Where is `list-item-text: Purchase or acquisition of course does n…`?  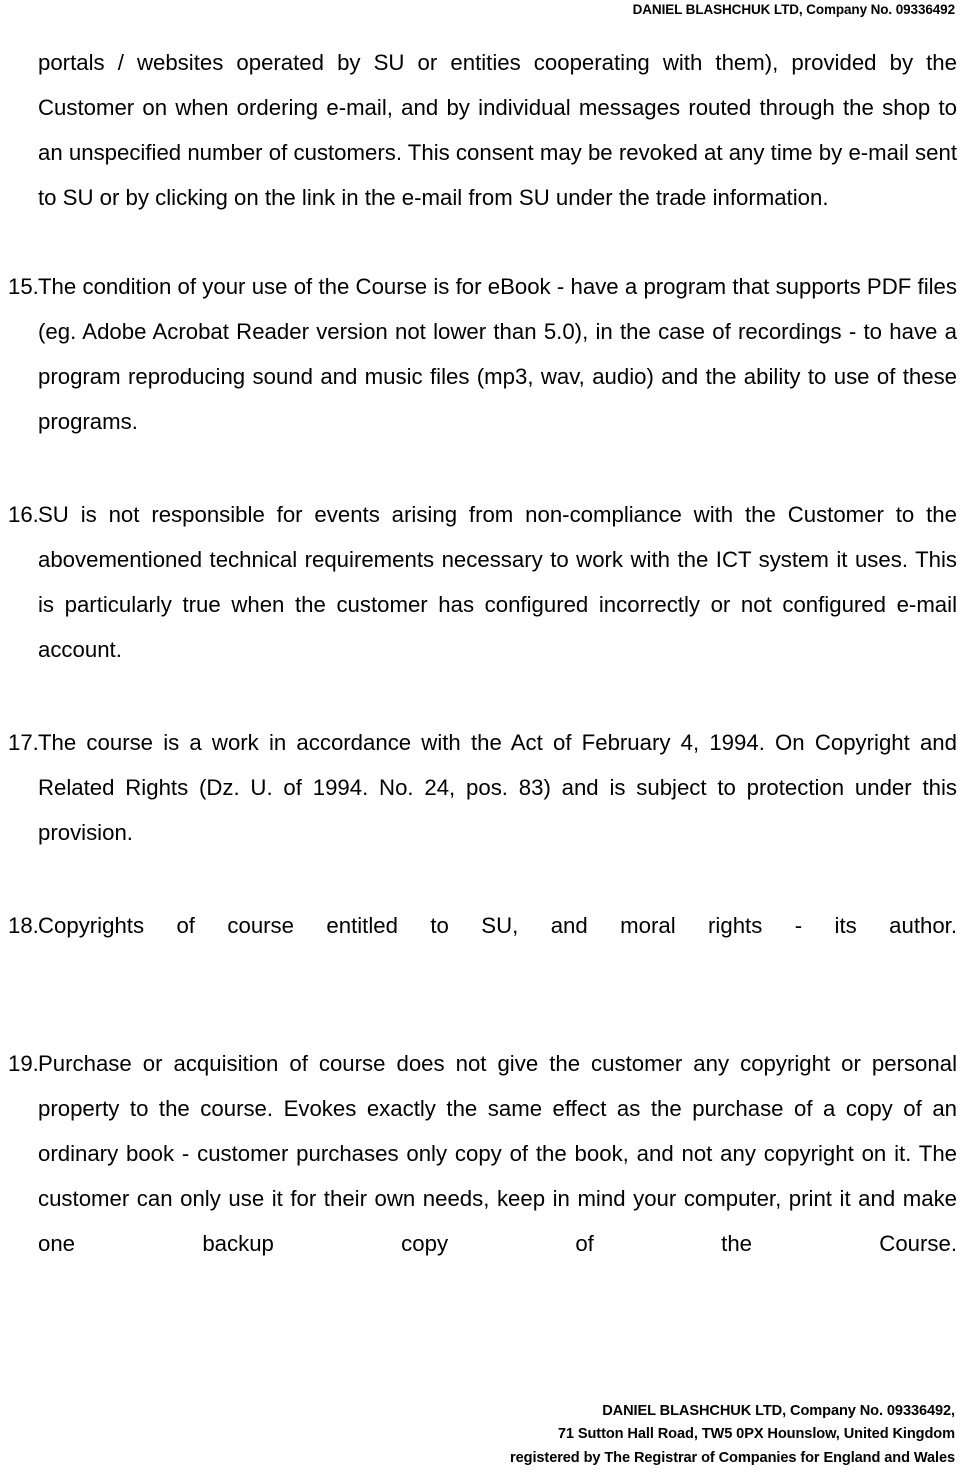 list-item-text: Purchase or acquisition of course does n… is located at coordinates (497, 1153).